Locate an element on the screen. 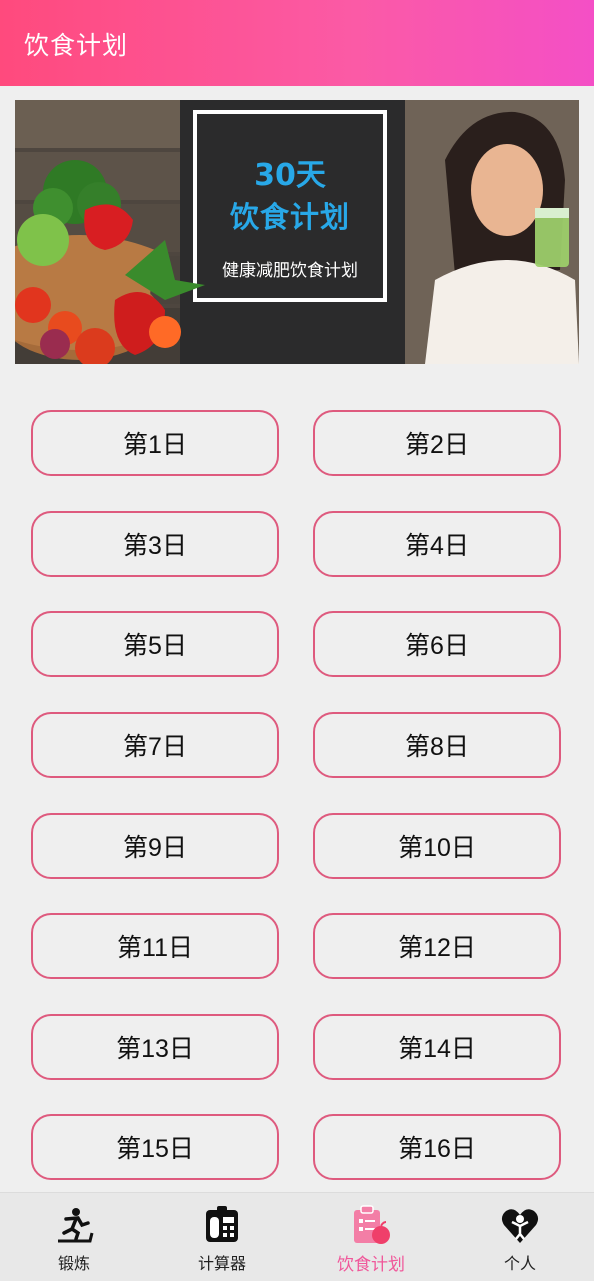  banner-text-block: 30天 饮食计划 健康减肥饮食计划 is located at coordinates (290, 205).